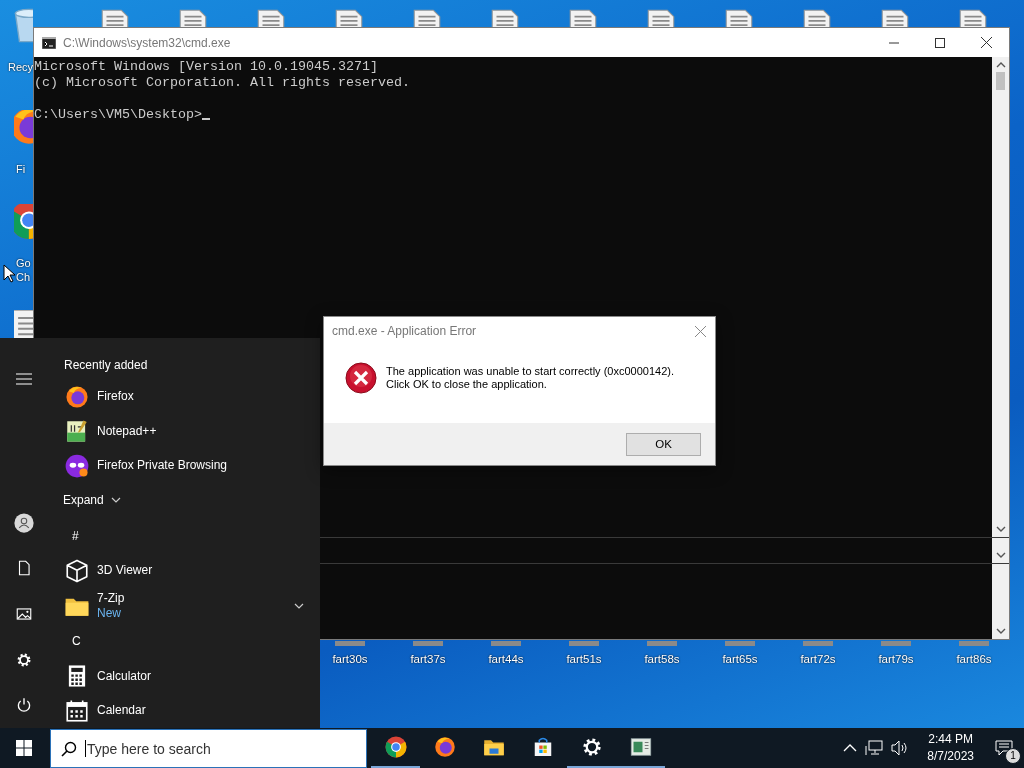 Image resolution: width=1024 pixels, height=768 pixels. I want to click on icon-label: fart44s, so click(506, 659).